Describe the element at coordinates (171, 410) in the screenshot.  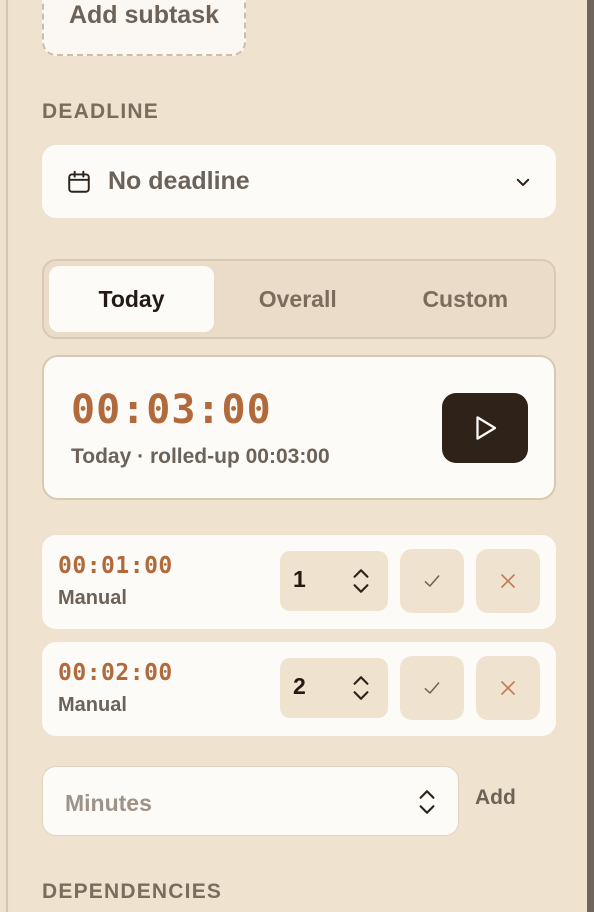
I see `timer-display: 00:03:00` at that location.